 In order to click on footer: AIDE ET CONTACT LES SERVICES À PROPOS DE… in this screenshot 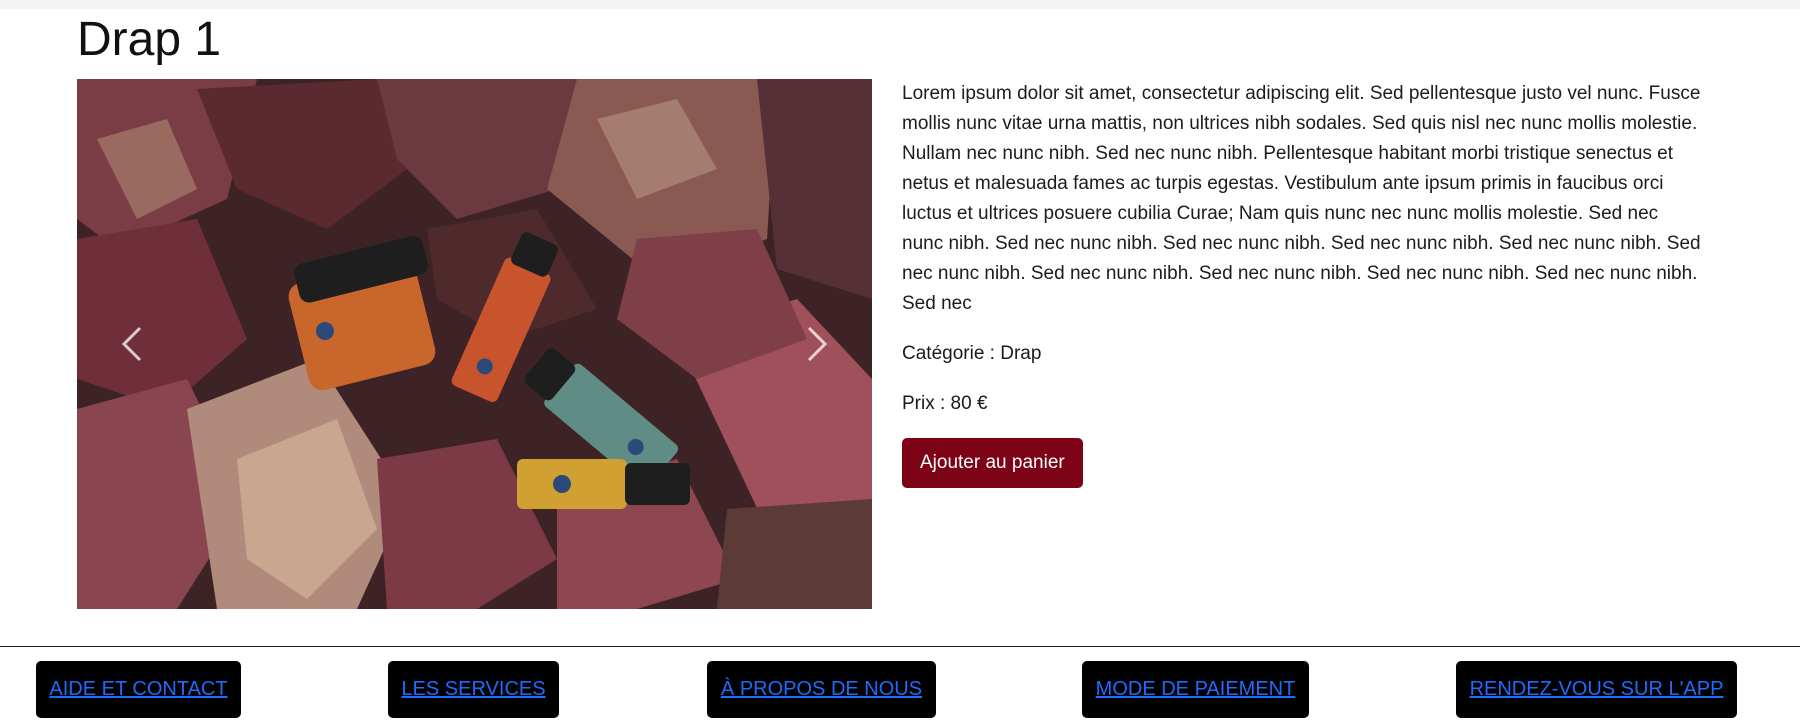, I will do `click(900, 686)`.